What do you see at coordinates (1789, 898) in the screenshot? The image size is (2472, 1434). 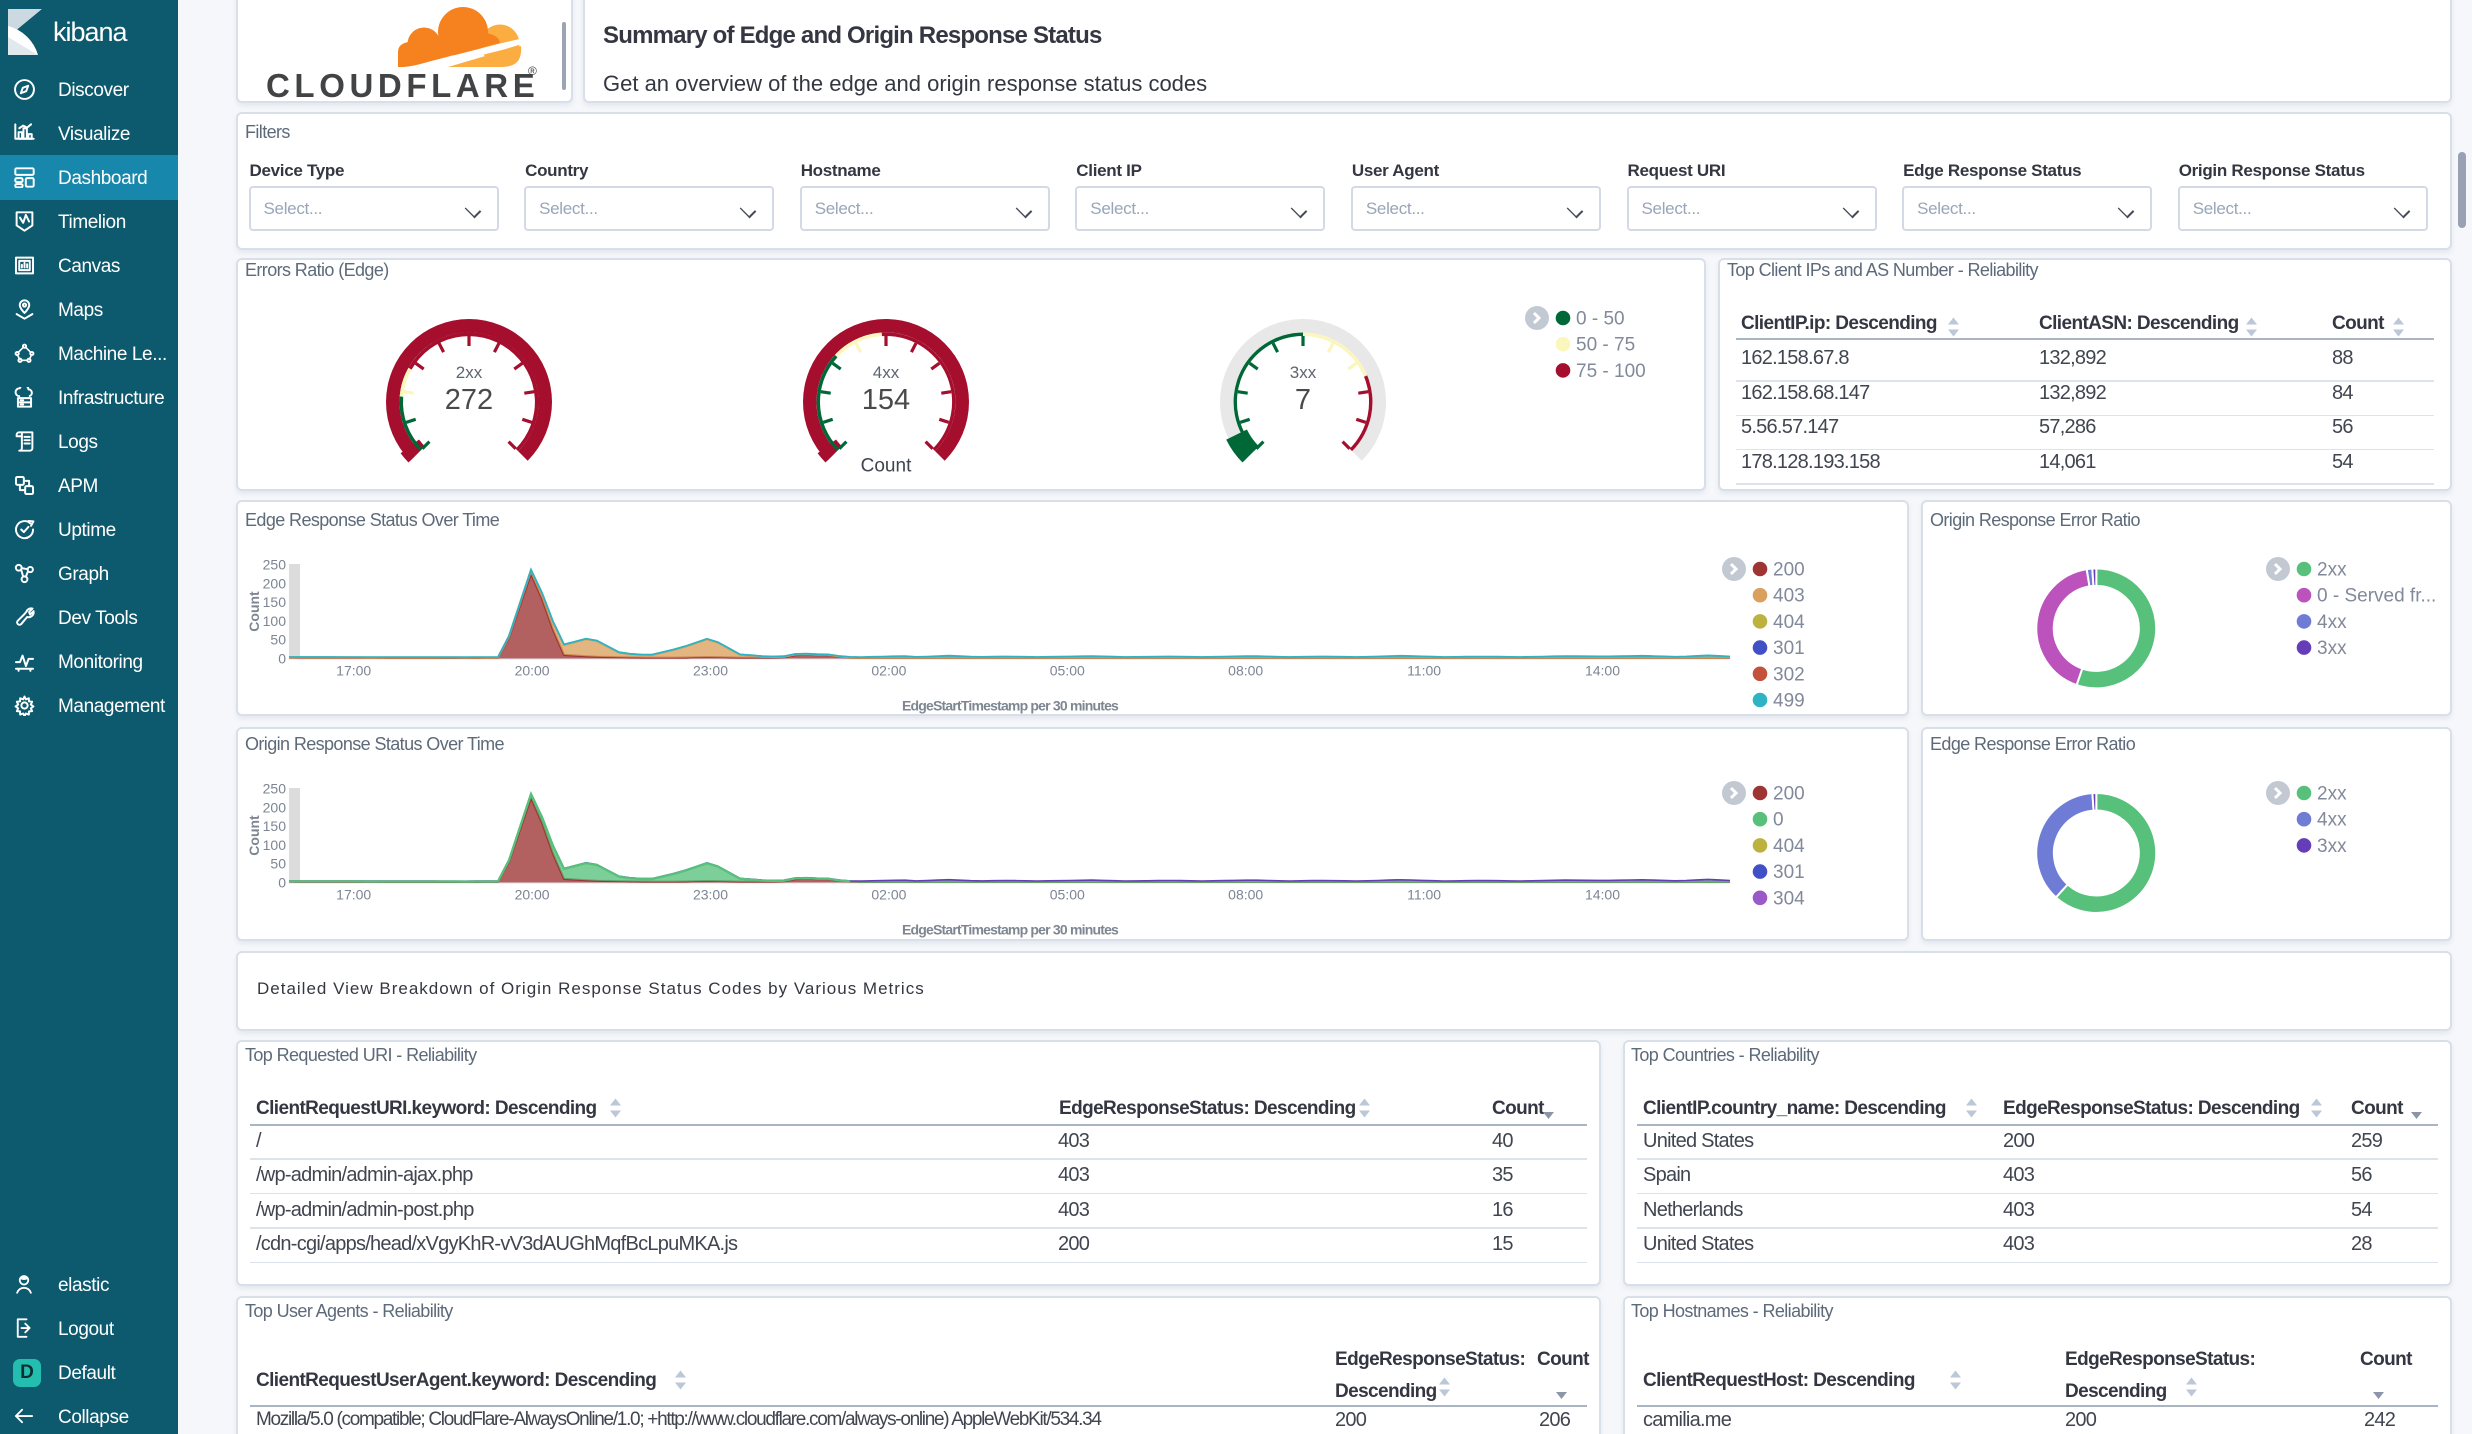 I see `svg-text: 304` at bounding box center [1789, 898].